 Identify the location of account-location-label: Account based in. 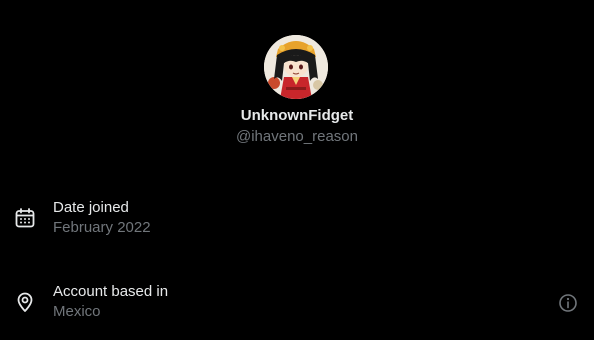
(111, 291).